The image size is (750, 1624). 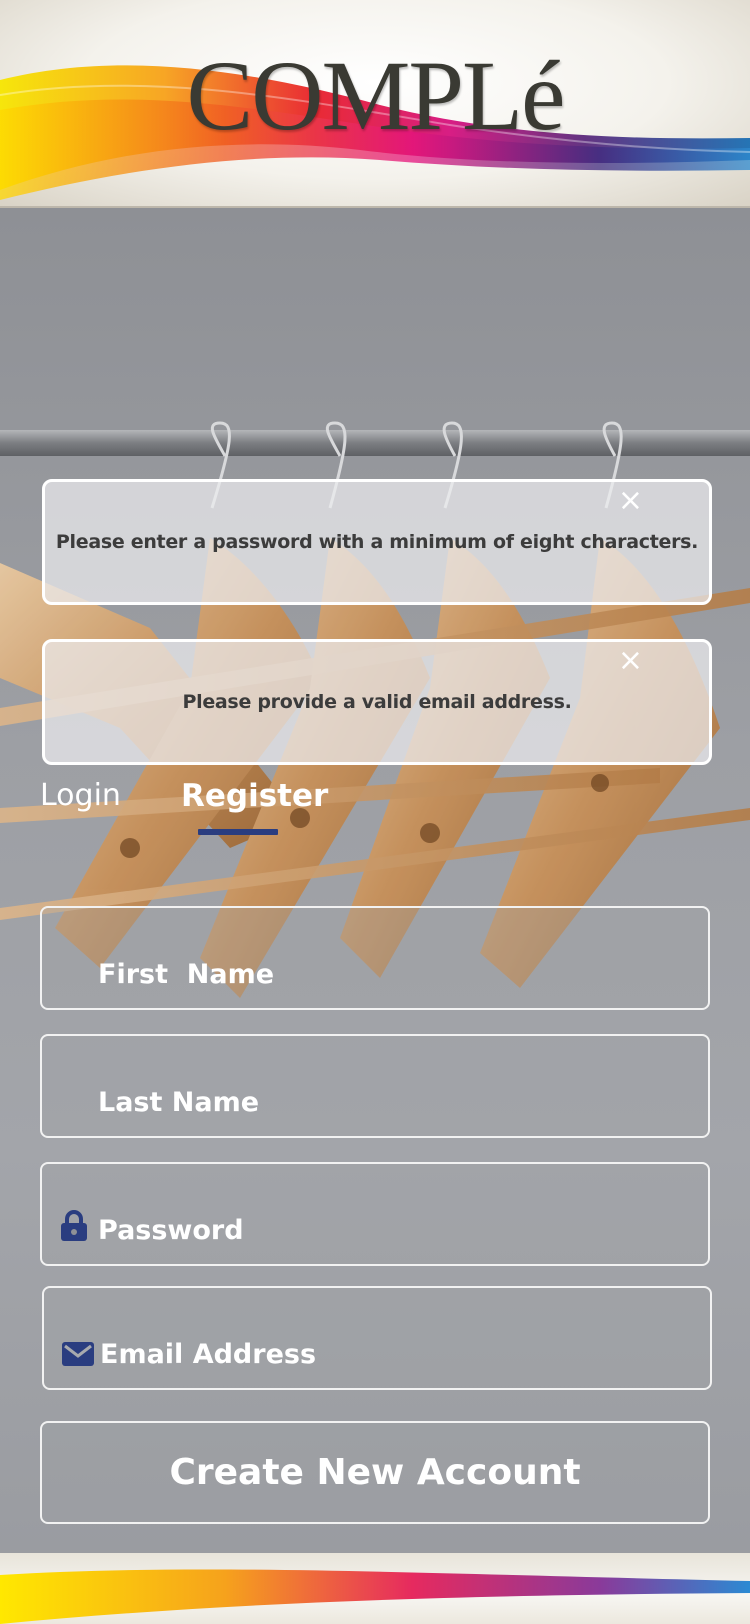 I want to click on app-footer, so click(x=375, y=1588).